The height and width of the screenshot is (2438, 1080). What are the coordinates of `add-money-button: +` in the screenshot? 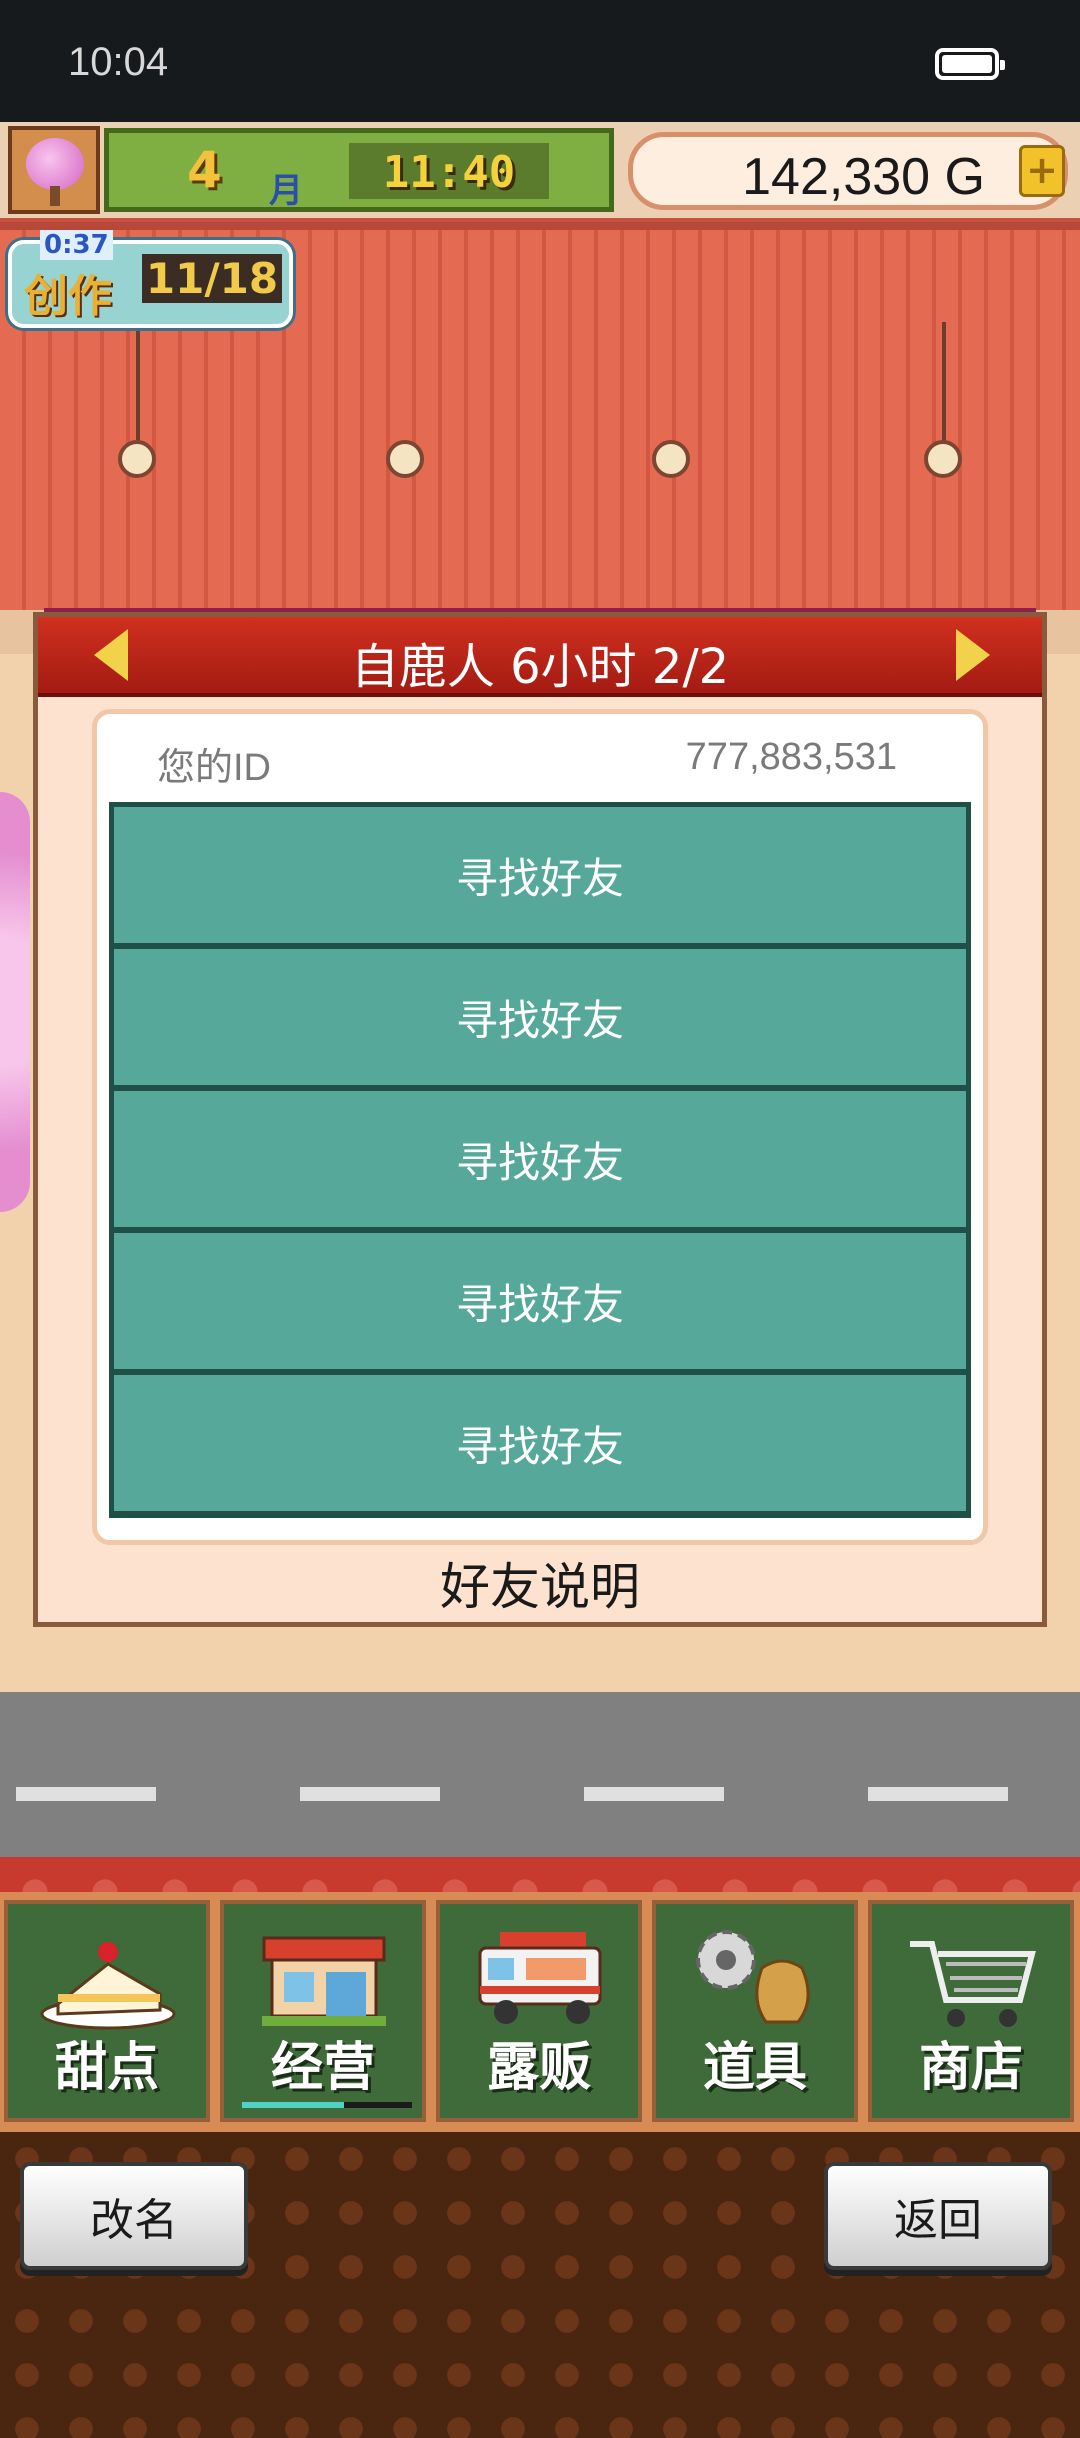 It's located at (1042, 171).